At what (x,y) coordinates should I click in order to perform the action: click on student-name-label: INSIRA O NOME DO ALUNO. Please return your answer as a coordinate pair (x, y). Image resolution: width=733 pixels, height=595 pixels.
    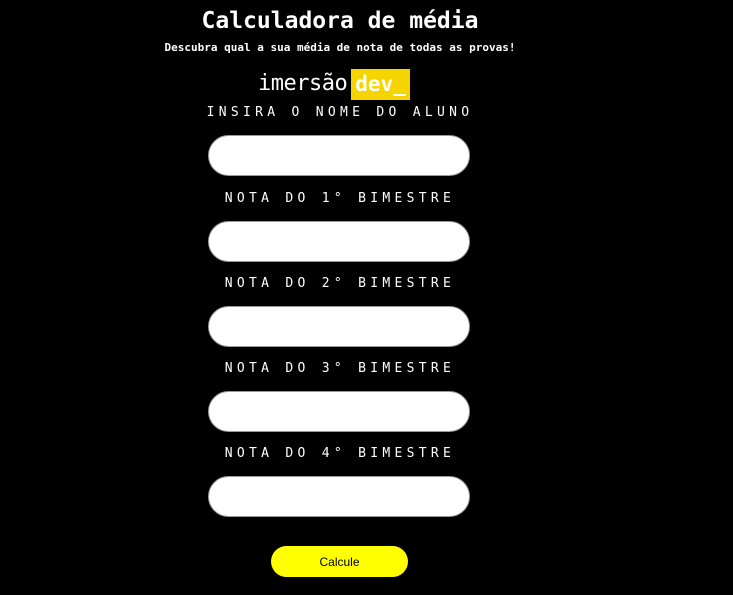
    Looking at the image, I should click on (340, 112).